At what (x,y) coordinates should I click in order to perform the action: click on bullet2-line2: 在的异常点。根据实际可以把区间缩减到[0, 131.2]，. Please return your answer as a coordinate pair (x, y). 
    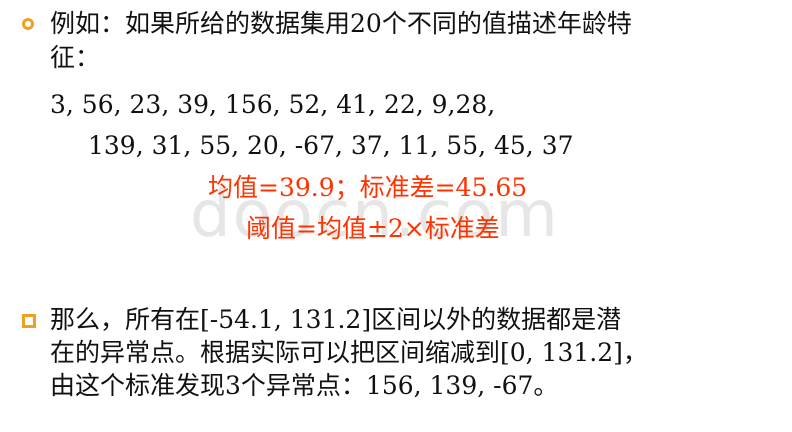
    Looking at the image, I should click on (349, 352).